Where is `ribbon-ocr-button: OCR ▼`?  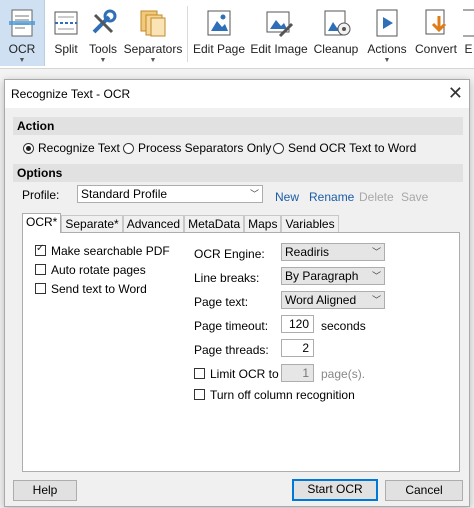
ribbon-ocr-button: OCR ▼ is located at coordinates (22, 33).